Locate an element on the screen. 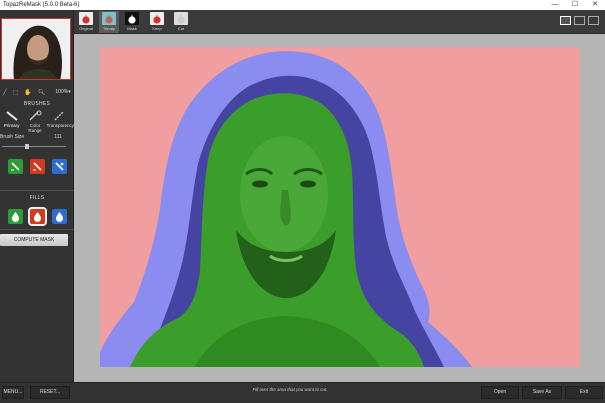 This screenshot has height=403, width=605. compute-fill-button is located at coordinates (59, 216).